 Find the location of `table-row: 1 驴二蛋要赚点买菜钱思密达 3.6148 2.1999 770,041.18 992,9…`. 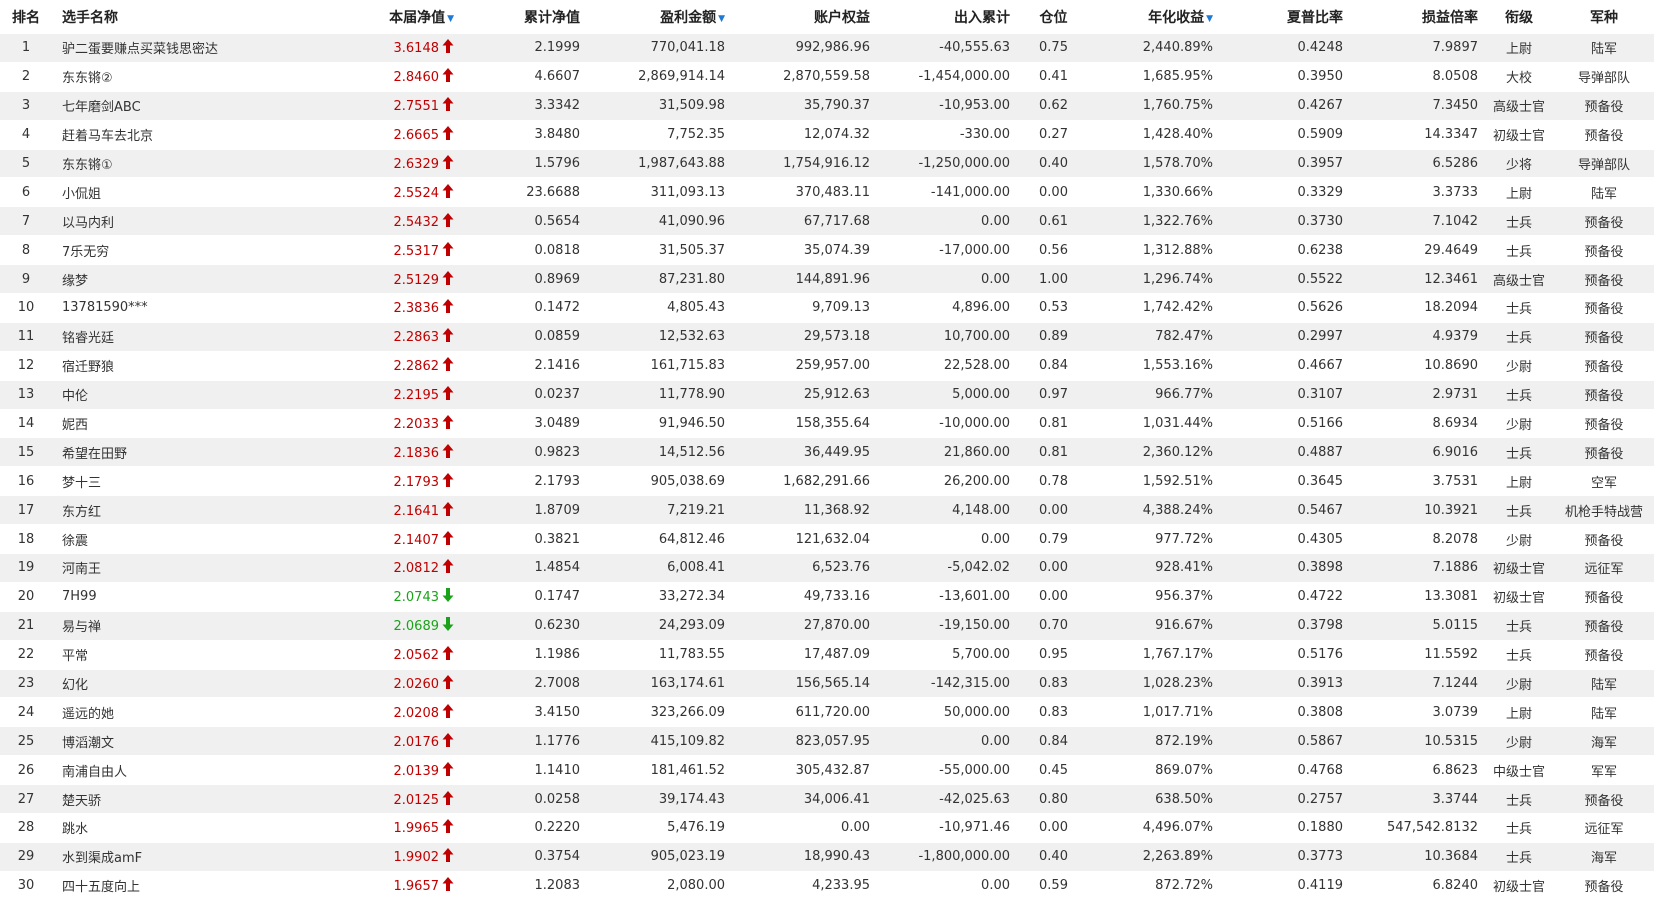

table-row: 1 驴二蛋要赚点买菜钱思密达 3.6148 2.1999 770,041.18 992,9… is located at coordinates (827, 48).